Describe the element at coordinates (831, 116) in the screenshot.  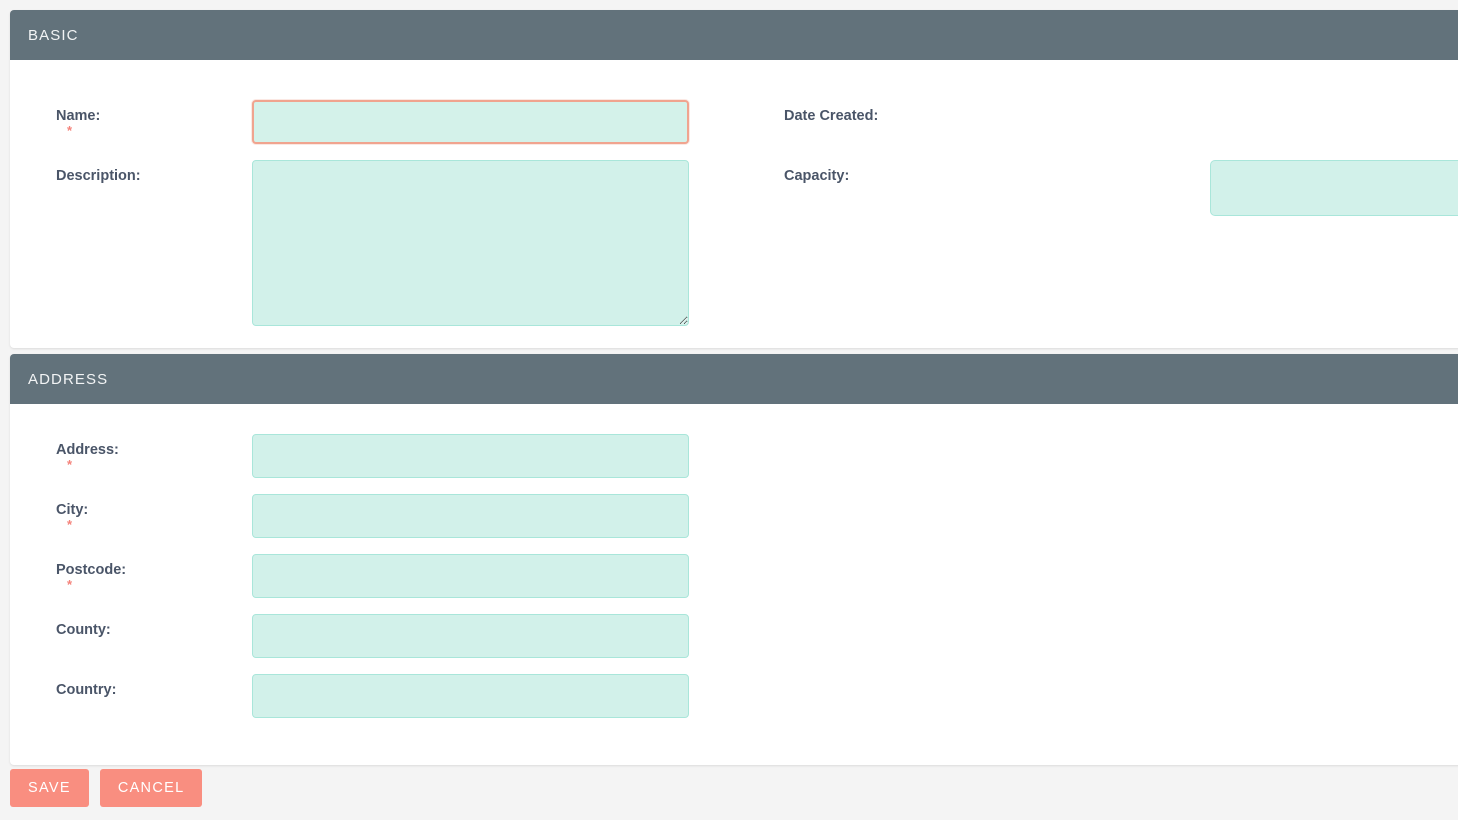
I see `field-label-date-created-text: Date Created:` at that location.